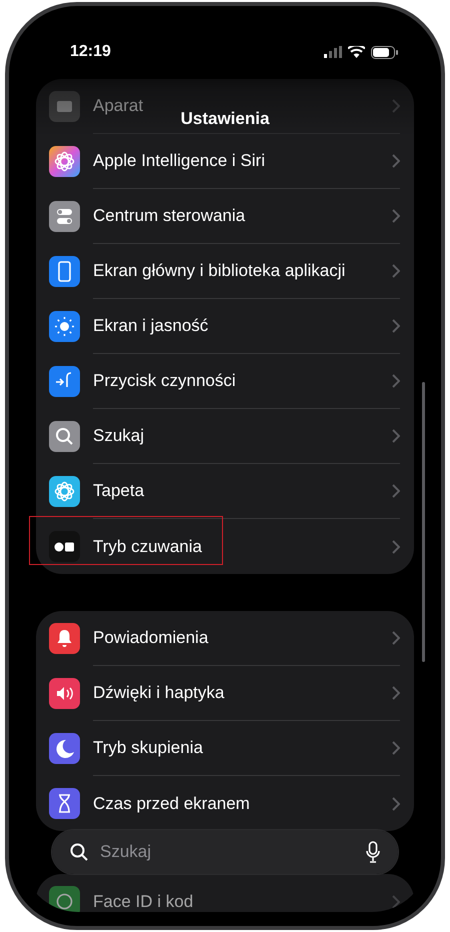 The width and height of the screenshot is (450, 932). Describe the element at coordinates (356, 52) in the screenshot. I see `wifi-icon` at that location.